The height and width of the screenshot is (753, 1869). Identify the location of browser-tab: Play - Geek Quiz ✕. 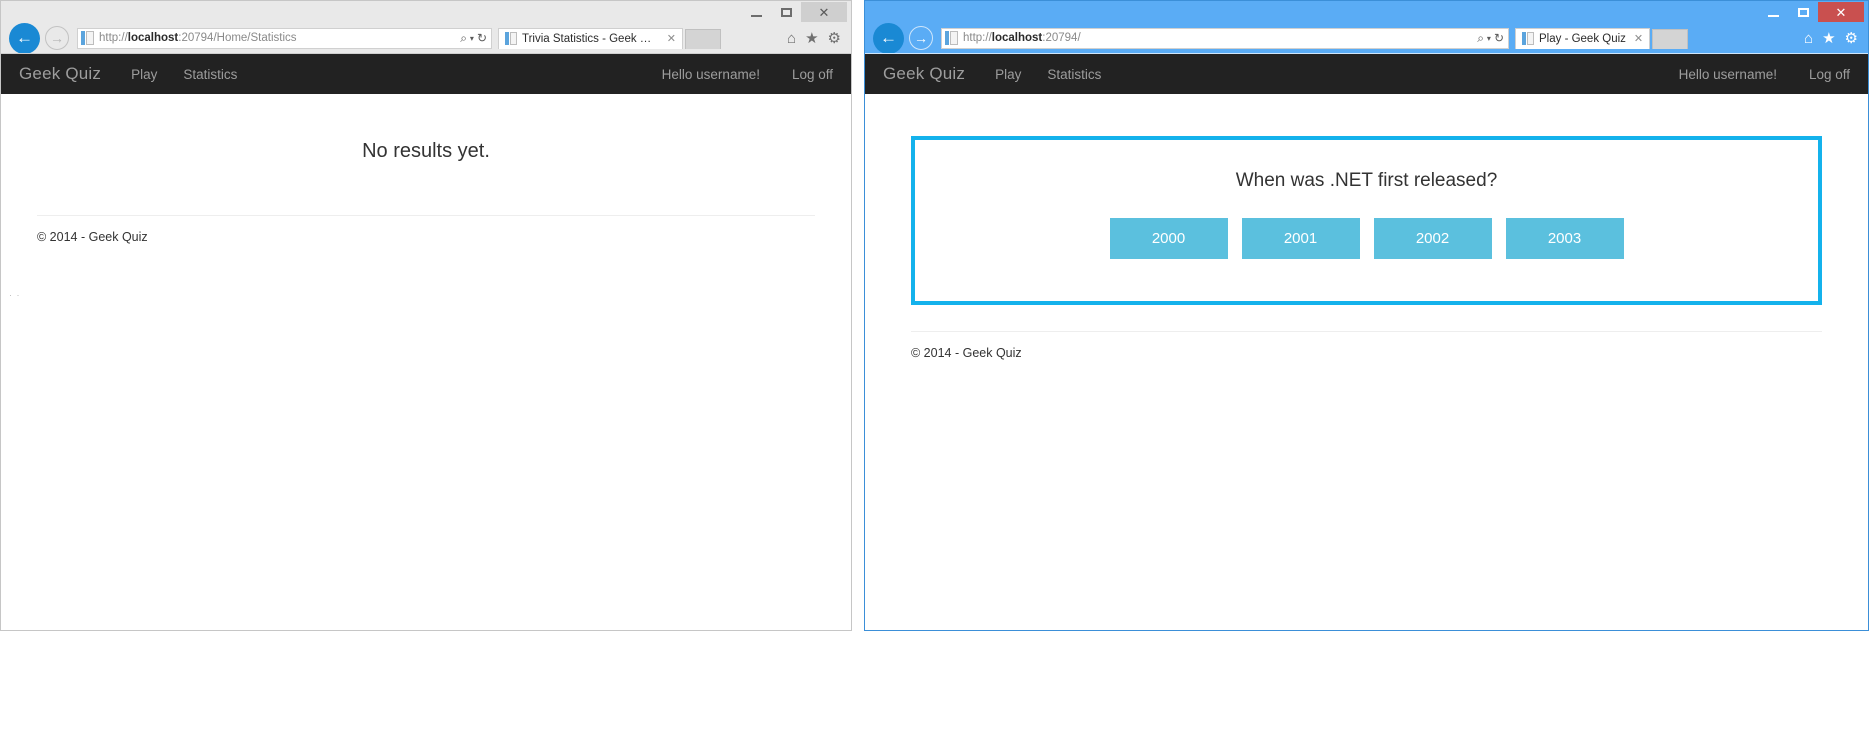
(1583, 38).